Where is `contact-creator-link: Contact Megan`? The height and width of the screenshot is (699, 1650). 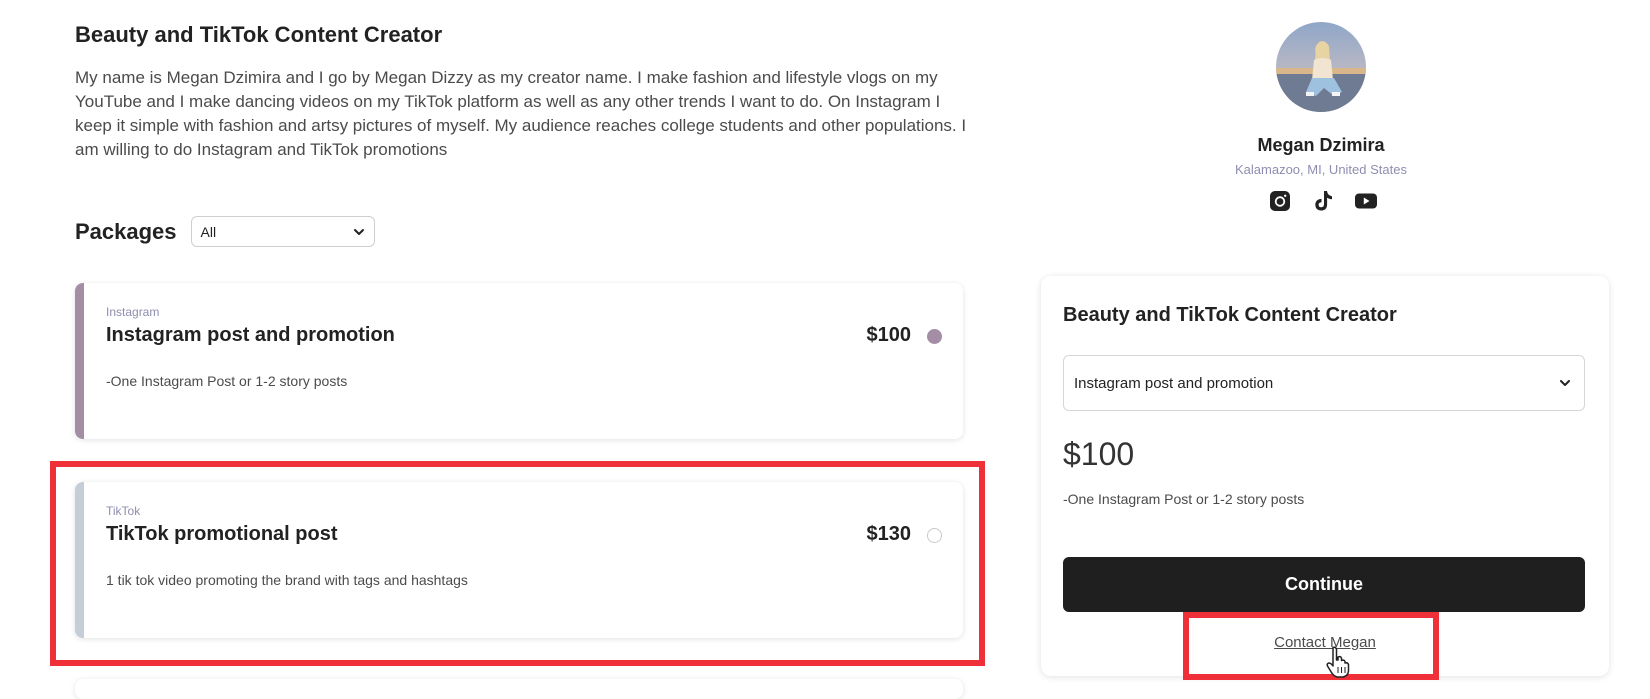 contact-creator-link: Contact Megan is located at coordinates (1325, 642).